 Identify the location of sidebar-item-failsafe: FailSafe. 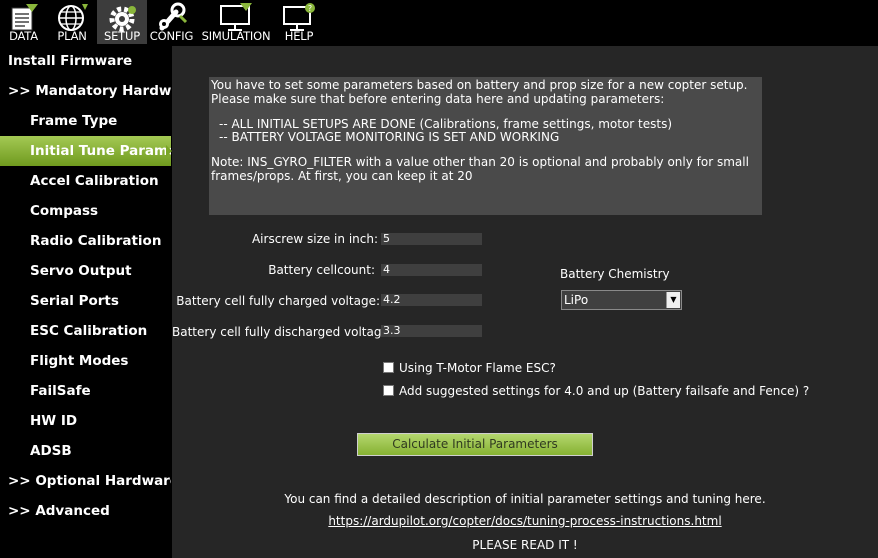
(85, 391).